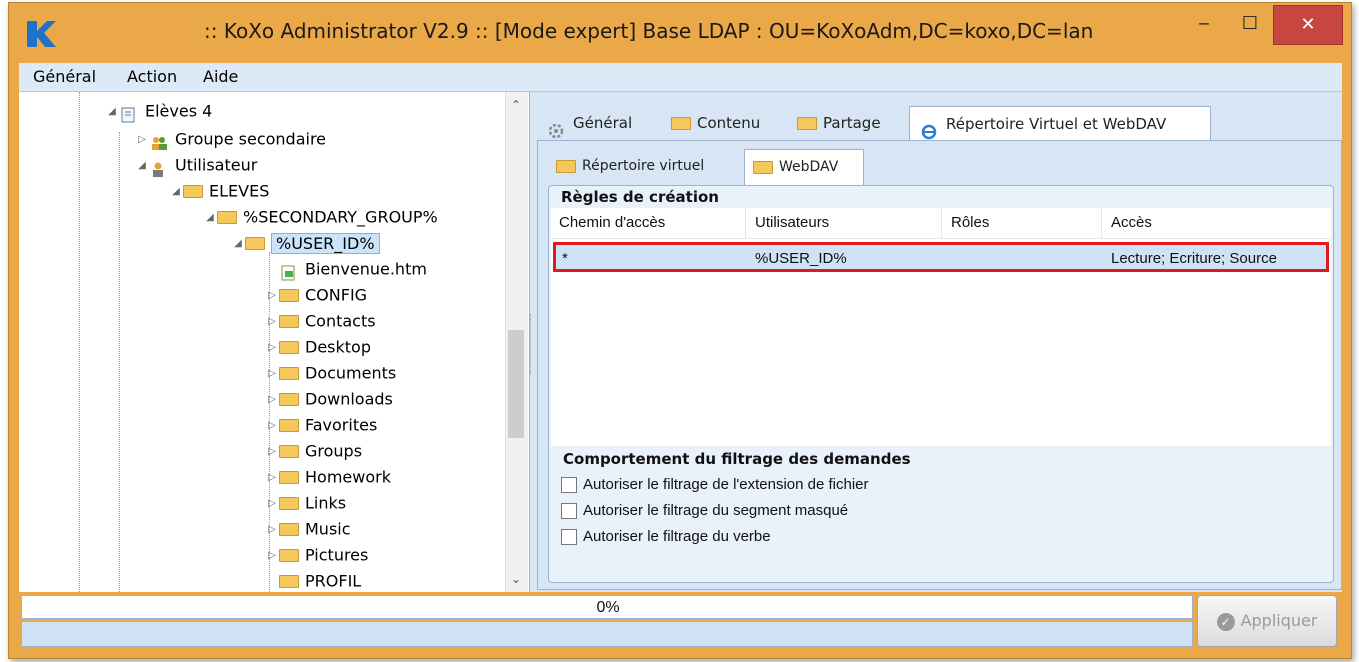  Describe the element at coordinates (320, 321) in the screenshot. I see `tree-item-contacts: ▷ Contacts` at that location.